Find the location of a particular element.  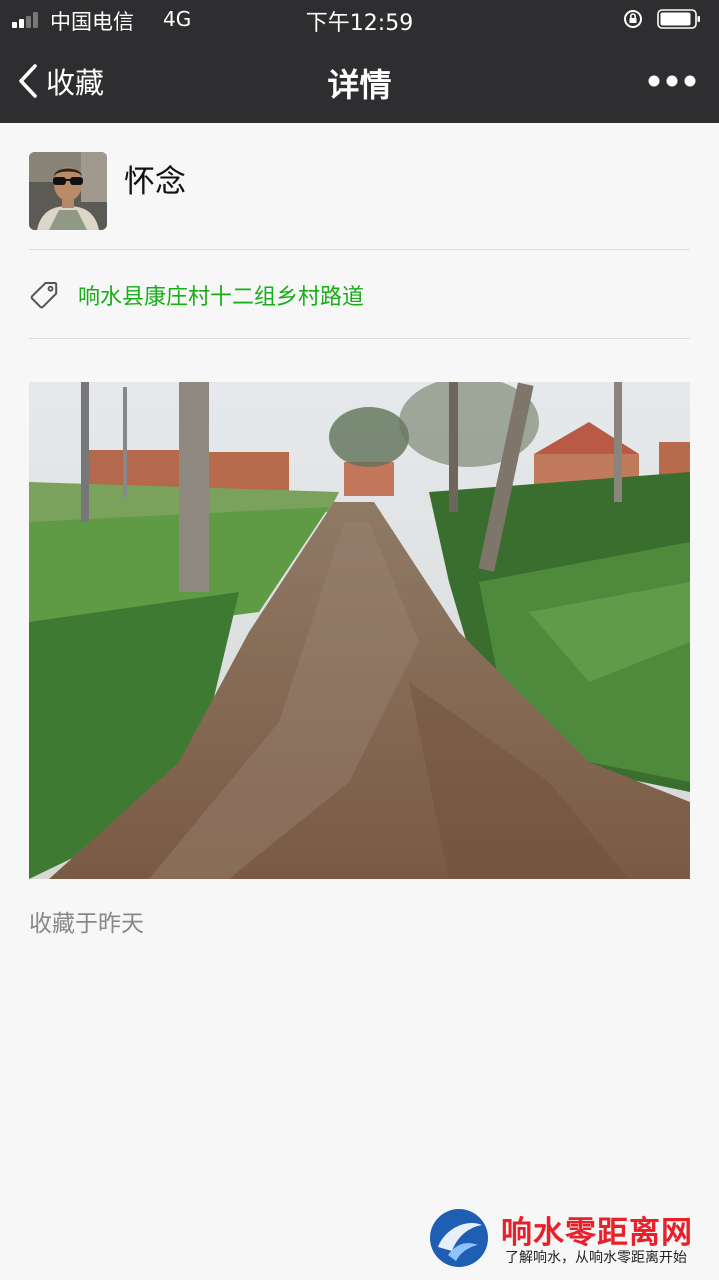

avatar-image is located at coordinates (68, 191).